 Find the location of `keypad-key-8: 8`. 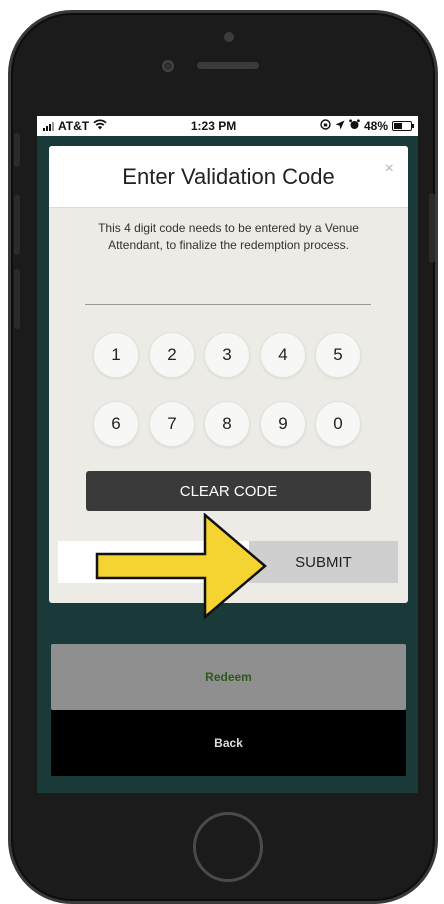

keypad-key-8: 8 is located at coordinates (227, 424).